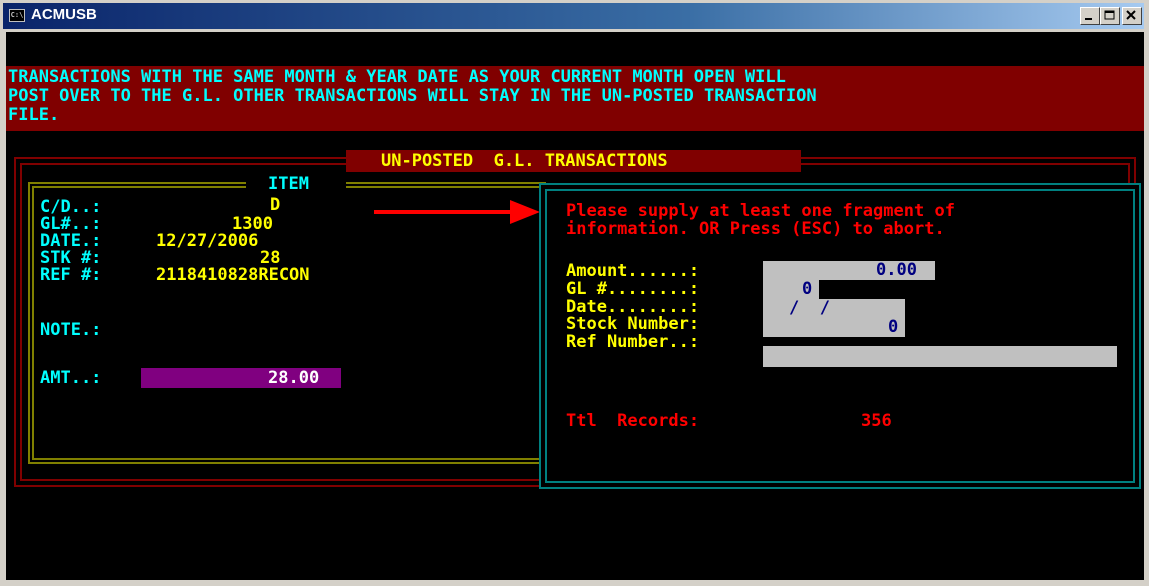 Image resolution: width=1149 pixels, height=586 pixels. I want to click on field-value-cd: D, so click(275, 205).